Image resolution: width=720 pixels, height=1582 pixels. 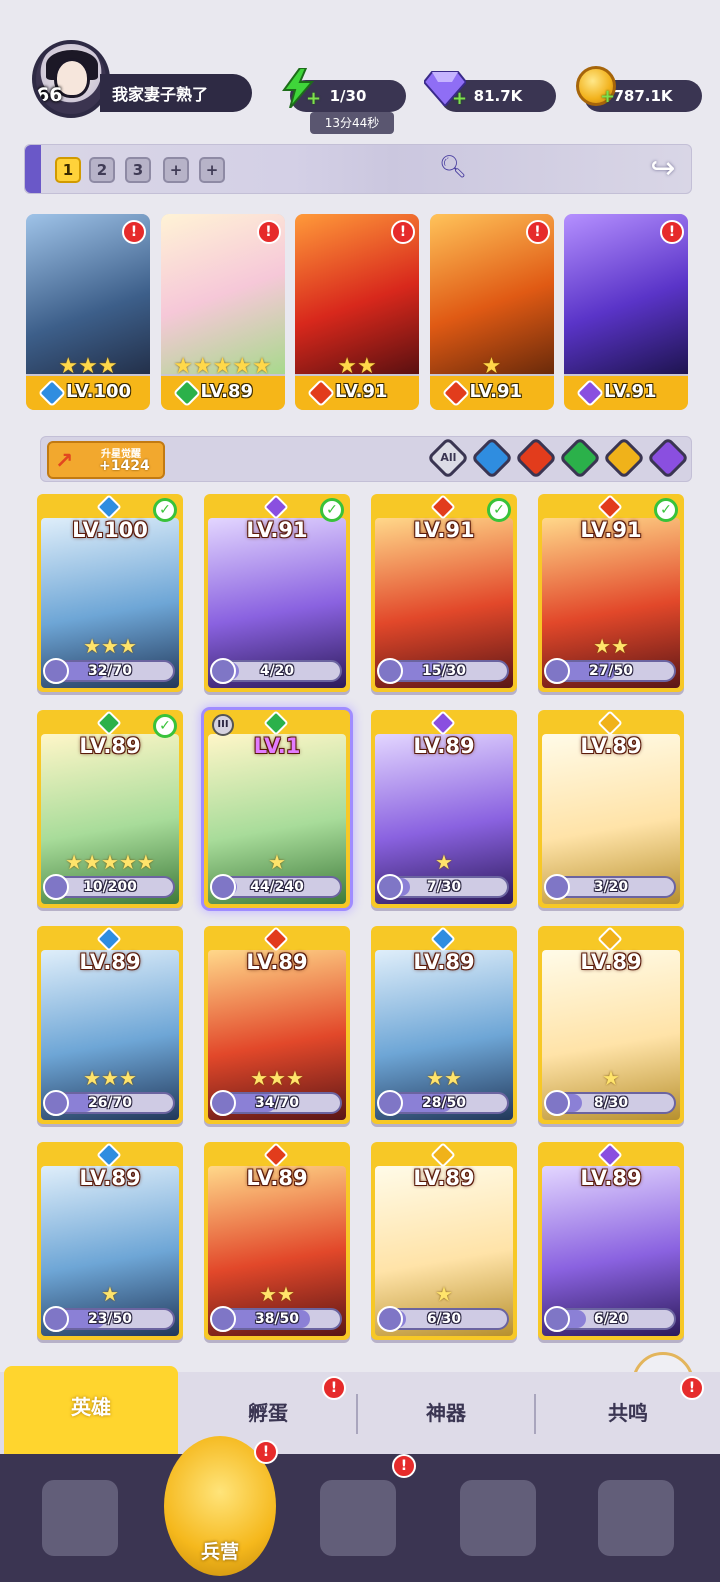 What do you see at coordinates (498, 96) in the screenshot?
I see `gem-value: 81.7K` at bounding box center [498, 96].